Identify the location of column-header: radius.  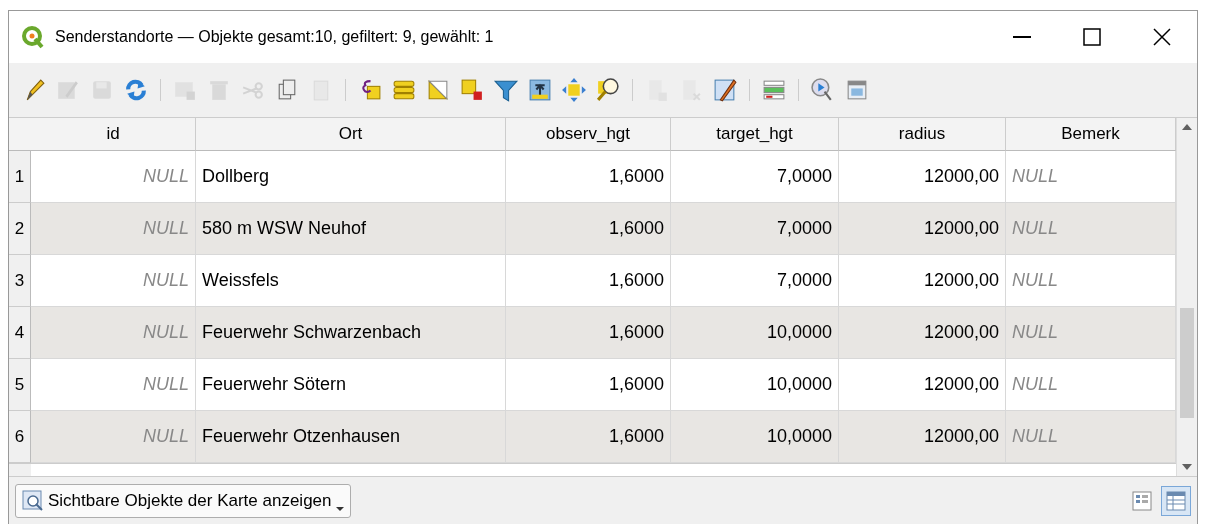
(922, 134).